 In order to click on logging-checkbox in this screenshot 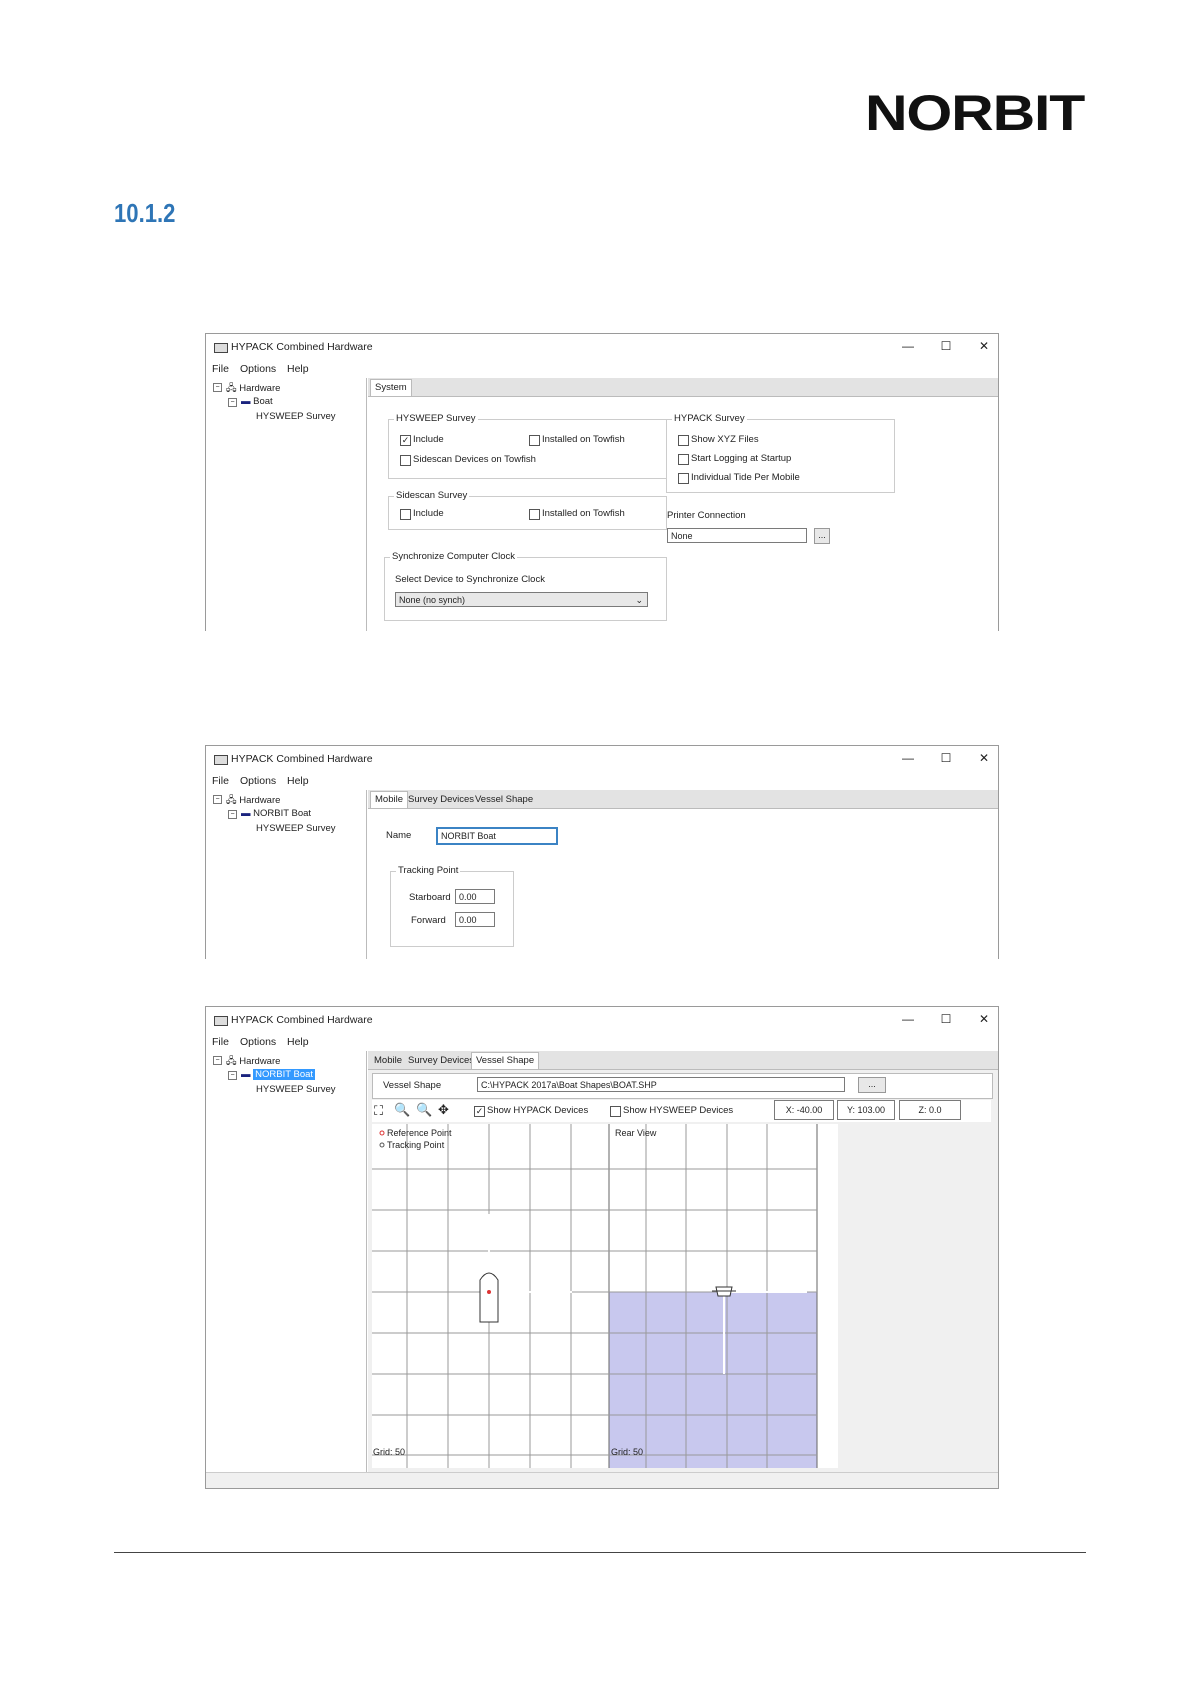, I will do `click(683, 459)`.